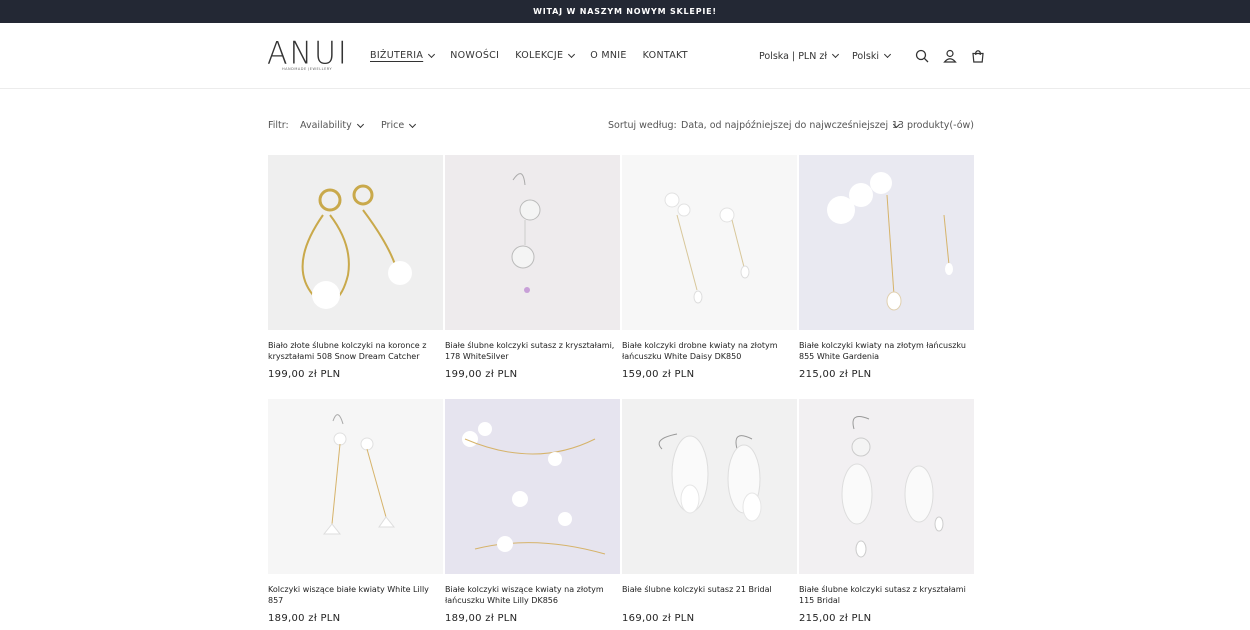 This screenshot has height=630, width=1250. What do you see at coordinates (642, 125) in the screenshot?
I see `sort-label: Sortuj według:` at bounding box center [642, 125].